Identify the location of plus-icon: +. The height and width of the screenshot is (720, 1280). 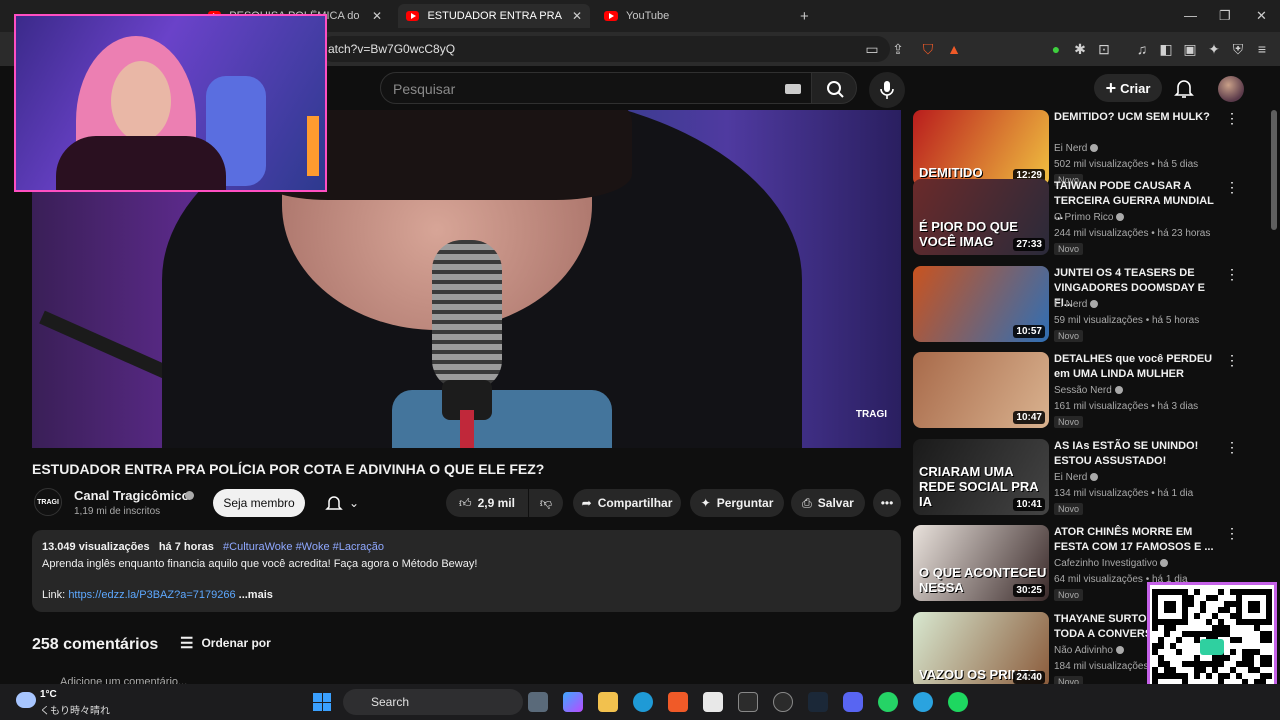
(1111, 87).